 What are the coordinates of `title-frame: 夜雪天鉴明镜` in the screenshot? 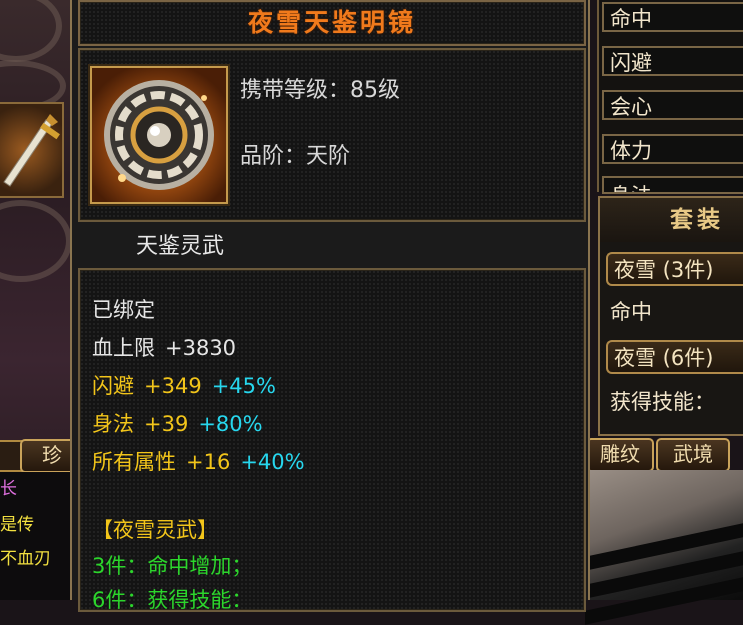 It's located at (332, 23).